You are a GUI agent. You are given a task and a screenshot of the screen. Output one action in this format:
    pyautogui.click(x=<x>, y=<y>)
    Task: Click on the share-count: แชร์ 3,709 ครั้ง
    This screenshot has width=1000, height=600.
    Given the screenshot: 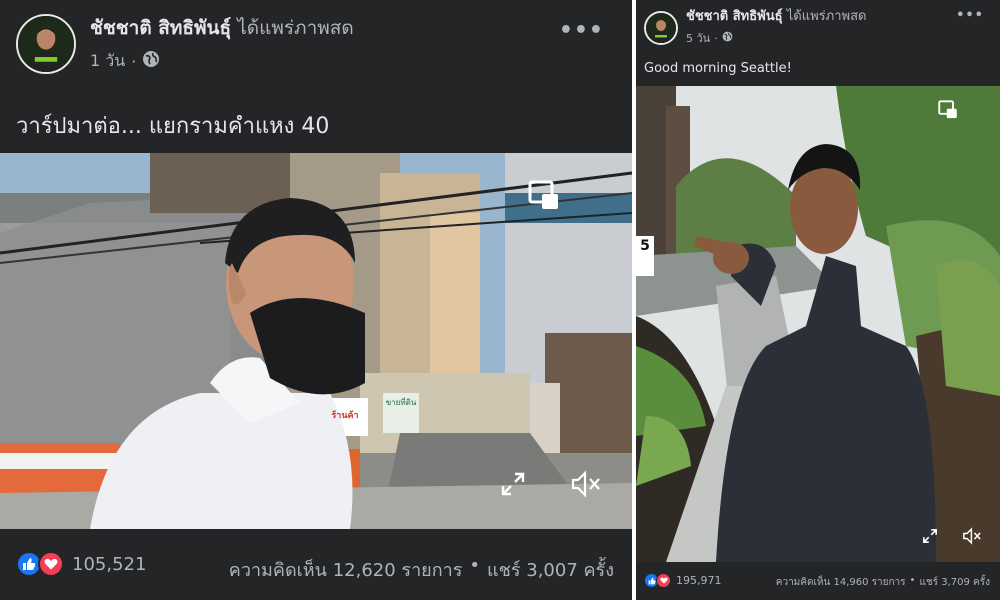 What is the action you would take?
    pyautogui.click(x=954, y=582)
    